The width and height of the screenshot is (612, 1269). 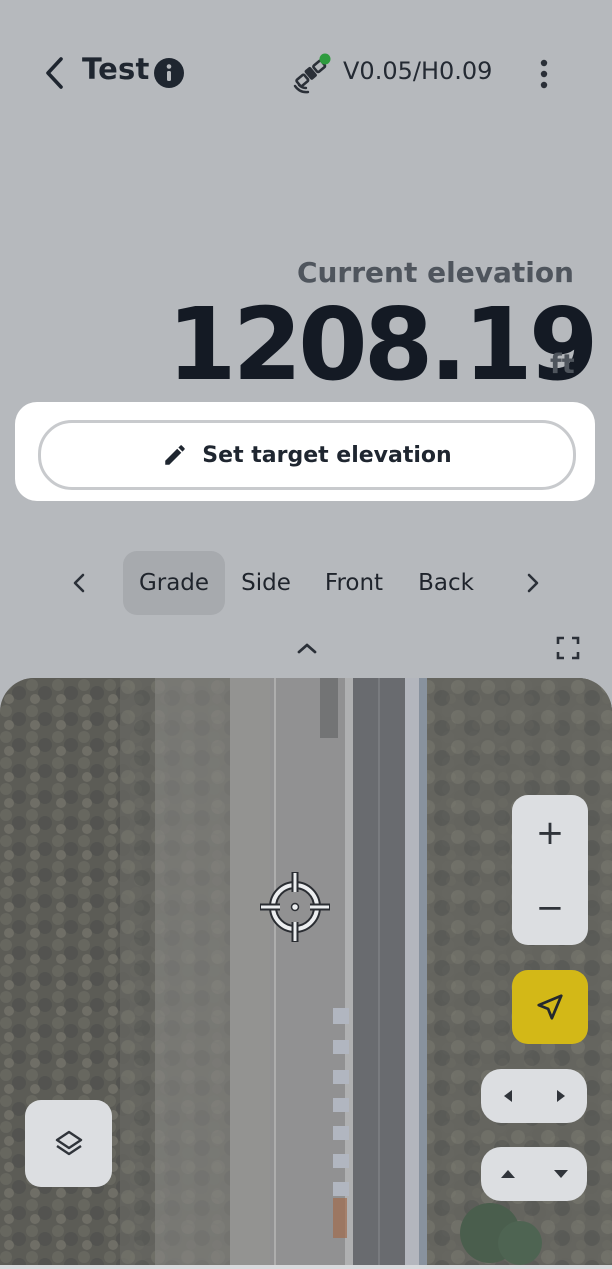 What do you see at coordinates (174, 583) in the screenshot?
I see `tab-grade: Grade` at bounding box center [174, 583].